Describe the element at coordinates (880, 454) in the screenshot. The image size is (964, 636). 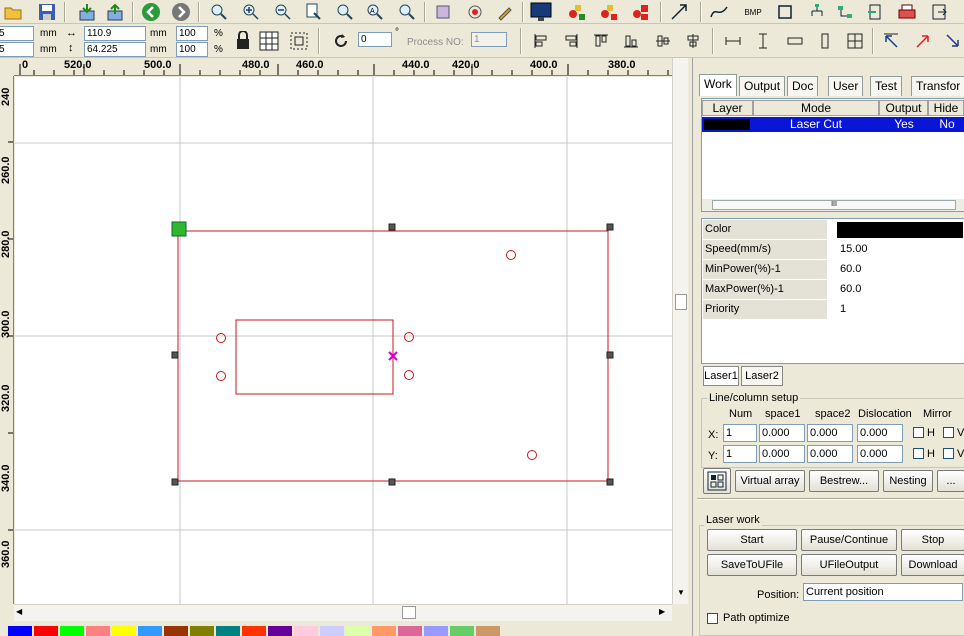
I see `y-dislocation-field: 0.000` at that location.